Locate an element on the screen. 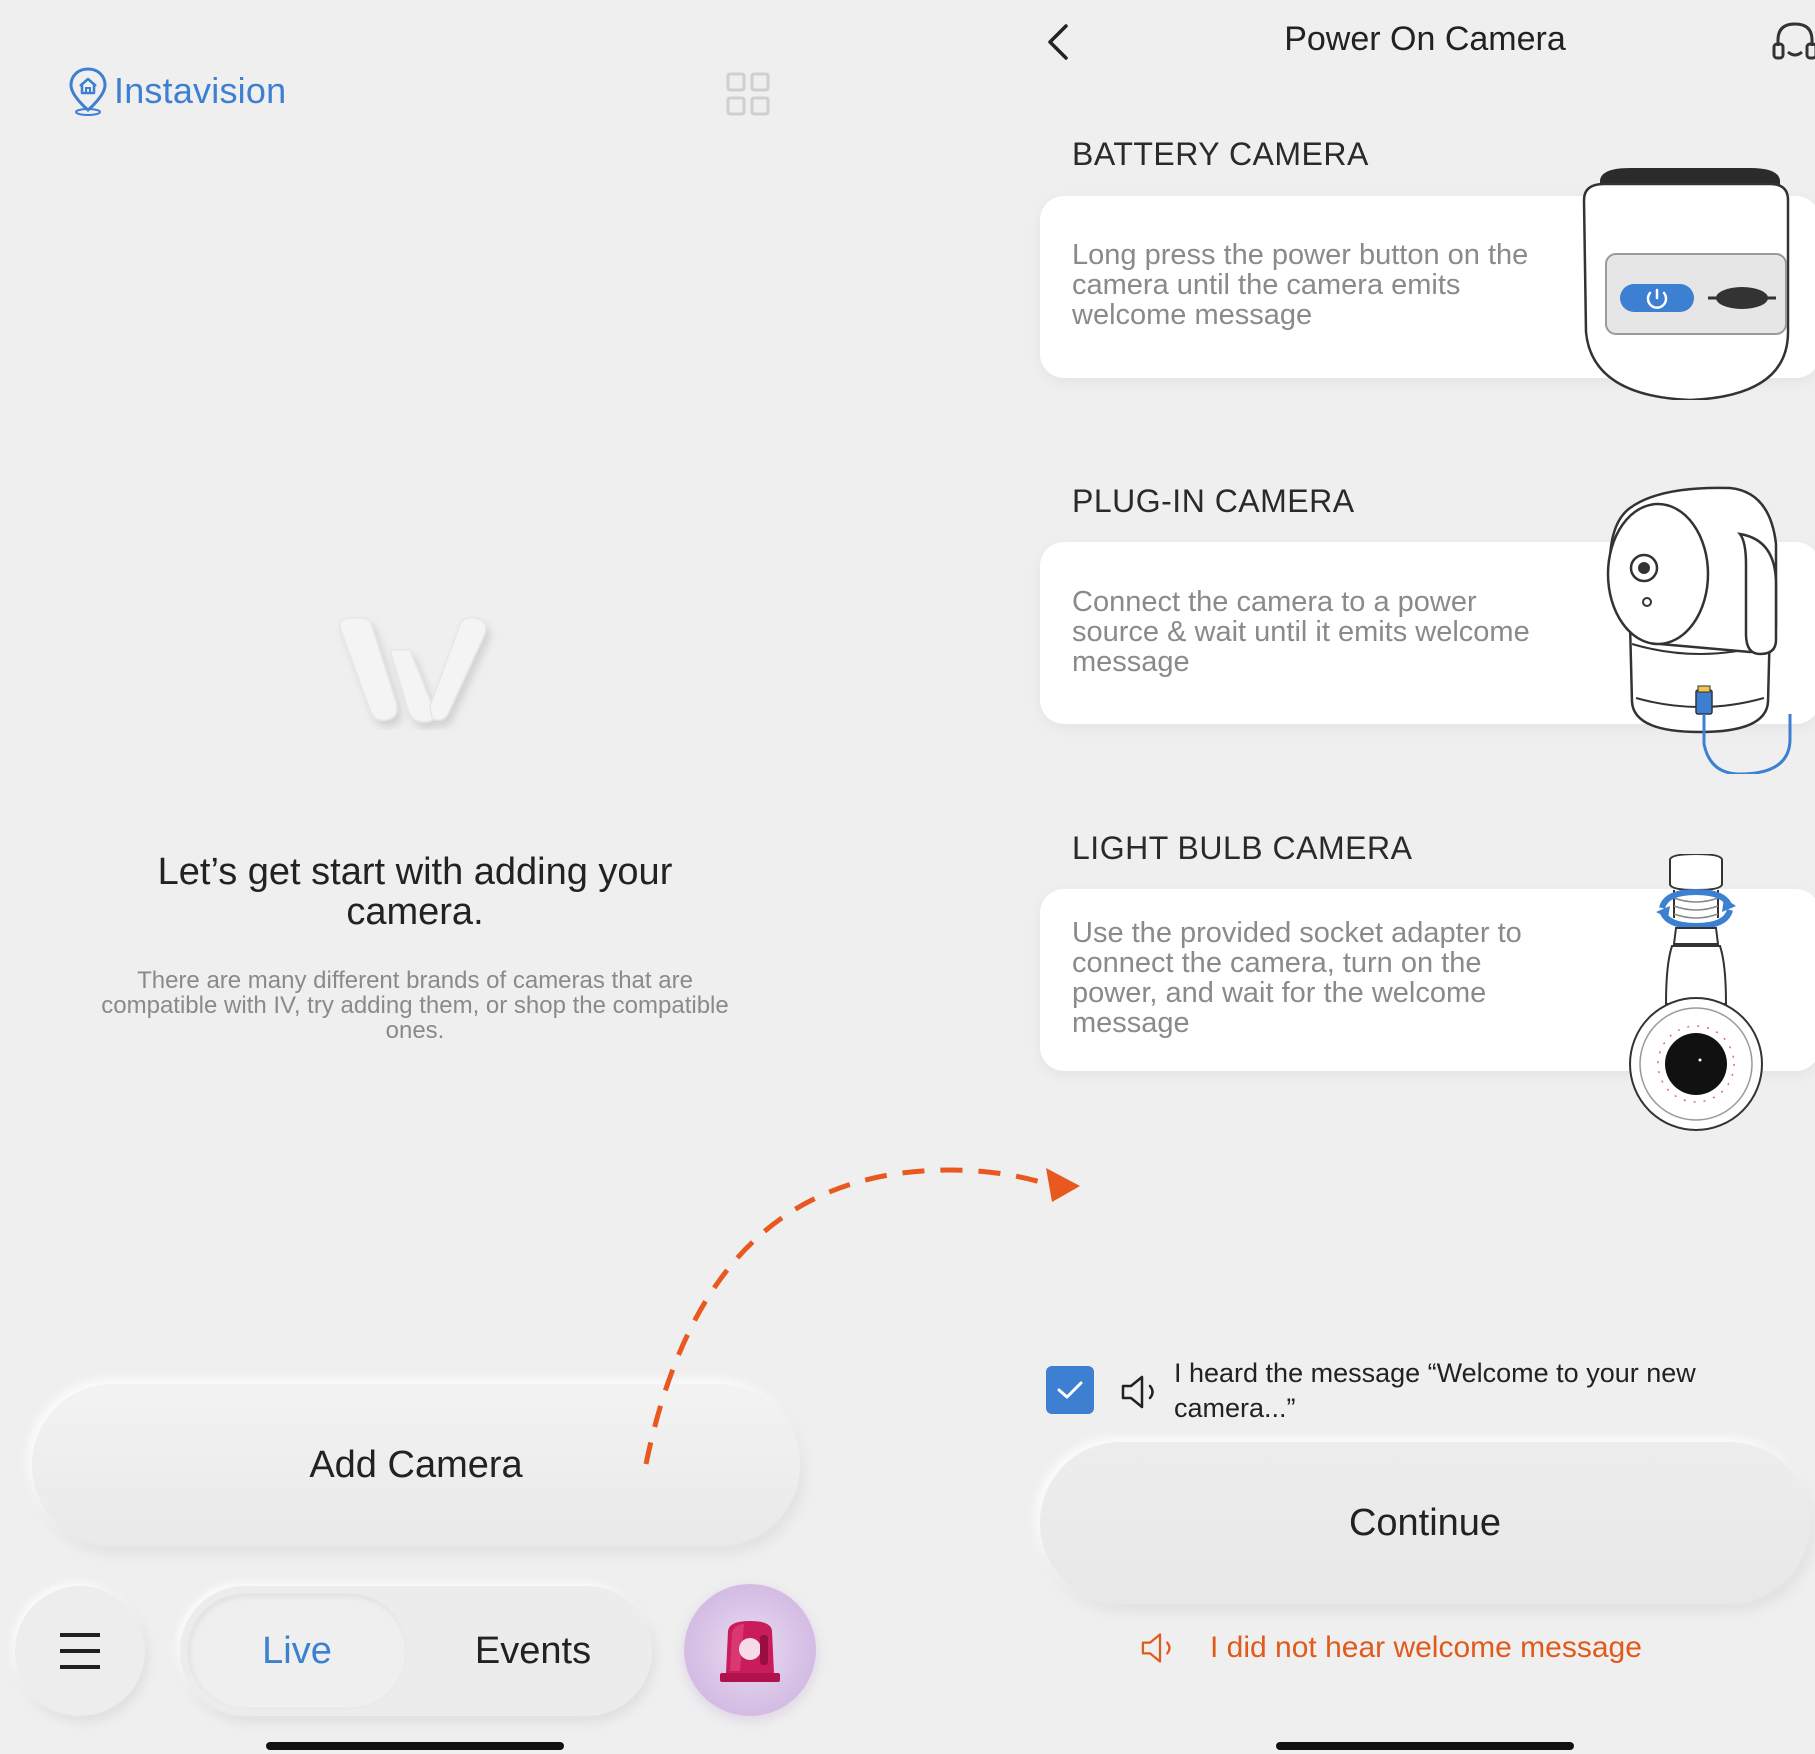 This screenshot has width=1815, height=1754. not-heard-link: I did not hear welcome message is located at coordinates (1391, 1648).